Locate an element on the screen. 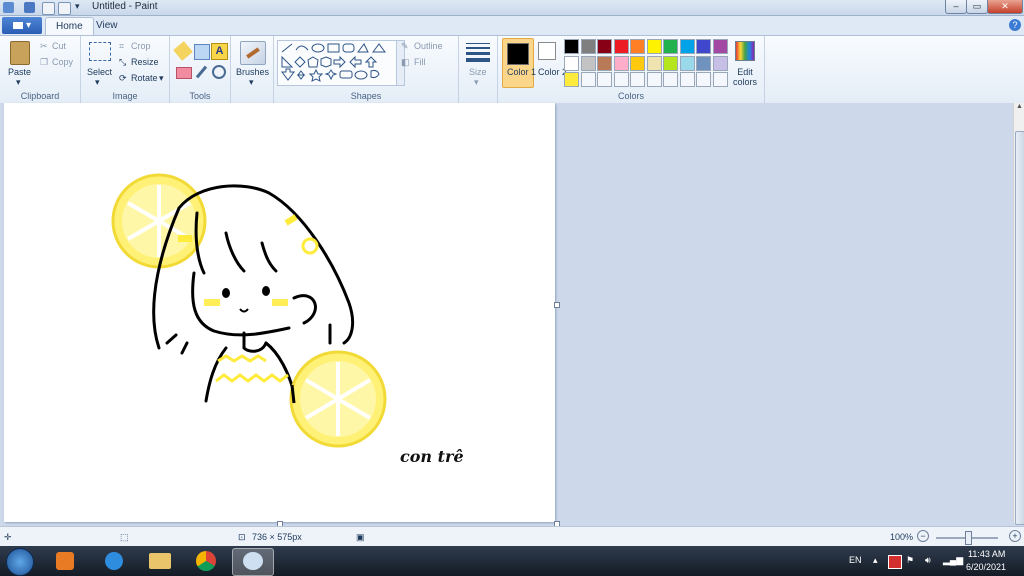 Image resolution: width=1024 pixels, height=576 pixels. antivirus-tray-icon is located at coordinates (895, 562).